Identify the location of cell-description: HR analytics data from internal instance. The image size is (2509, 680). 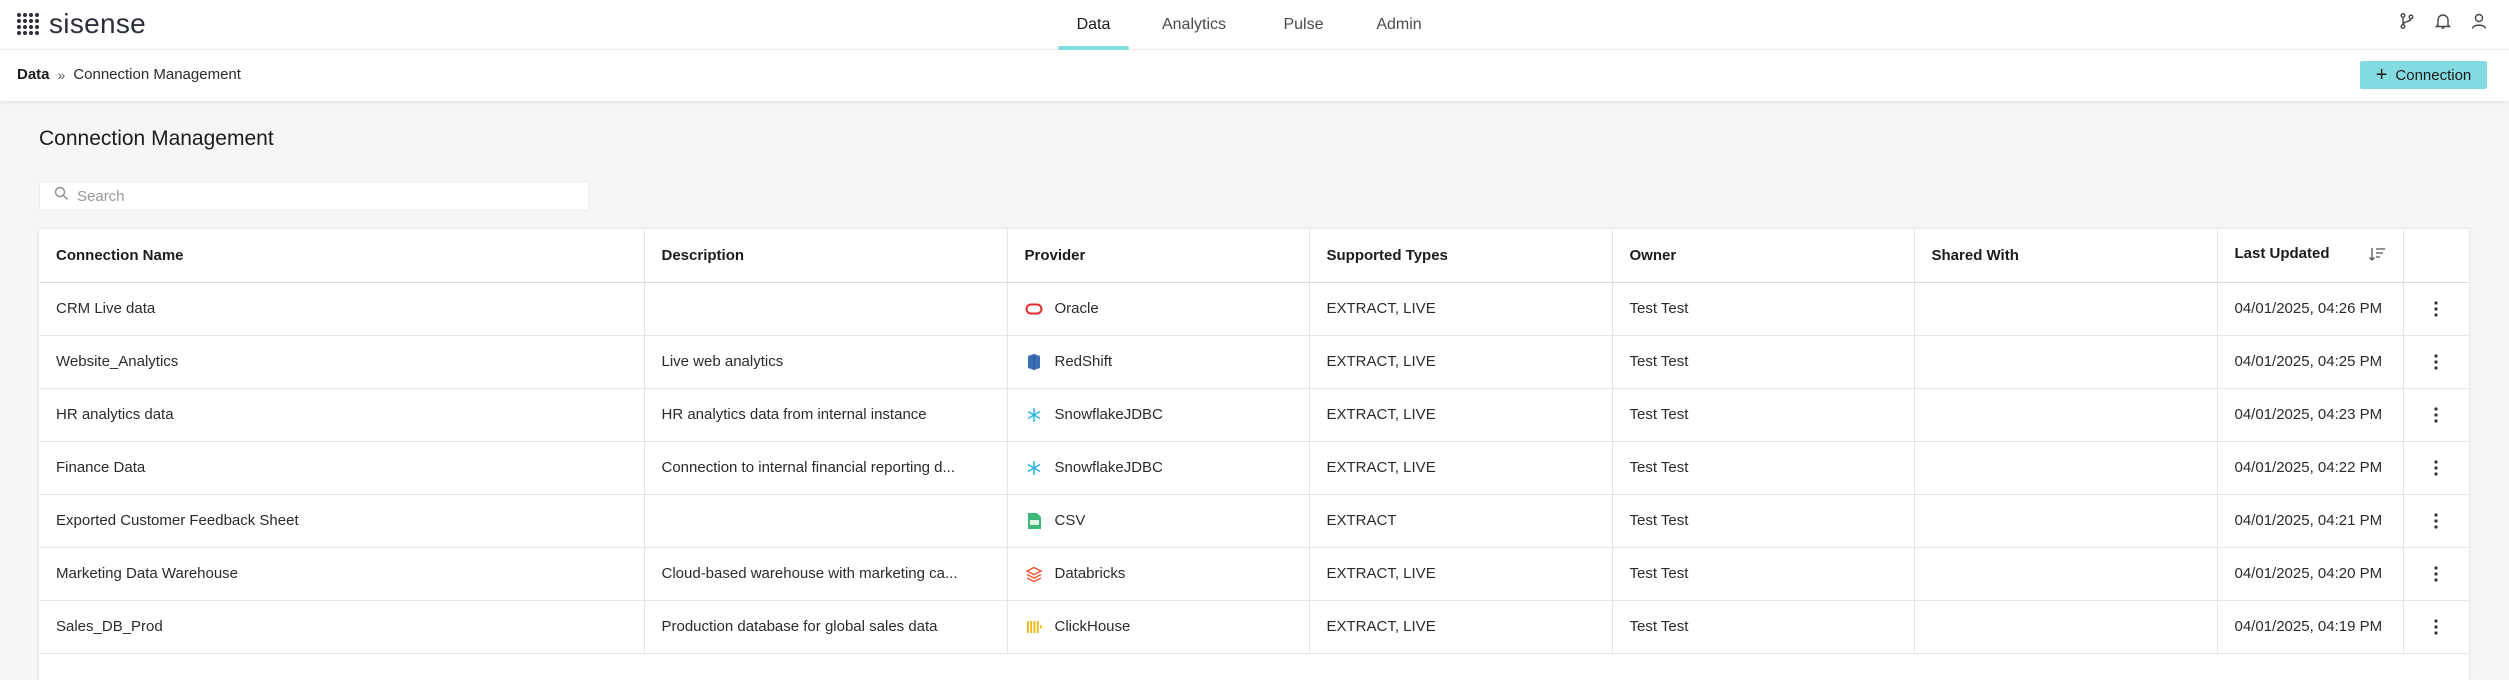
(826, 415).